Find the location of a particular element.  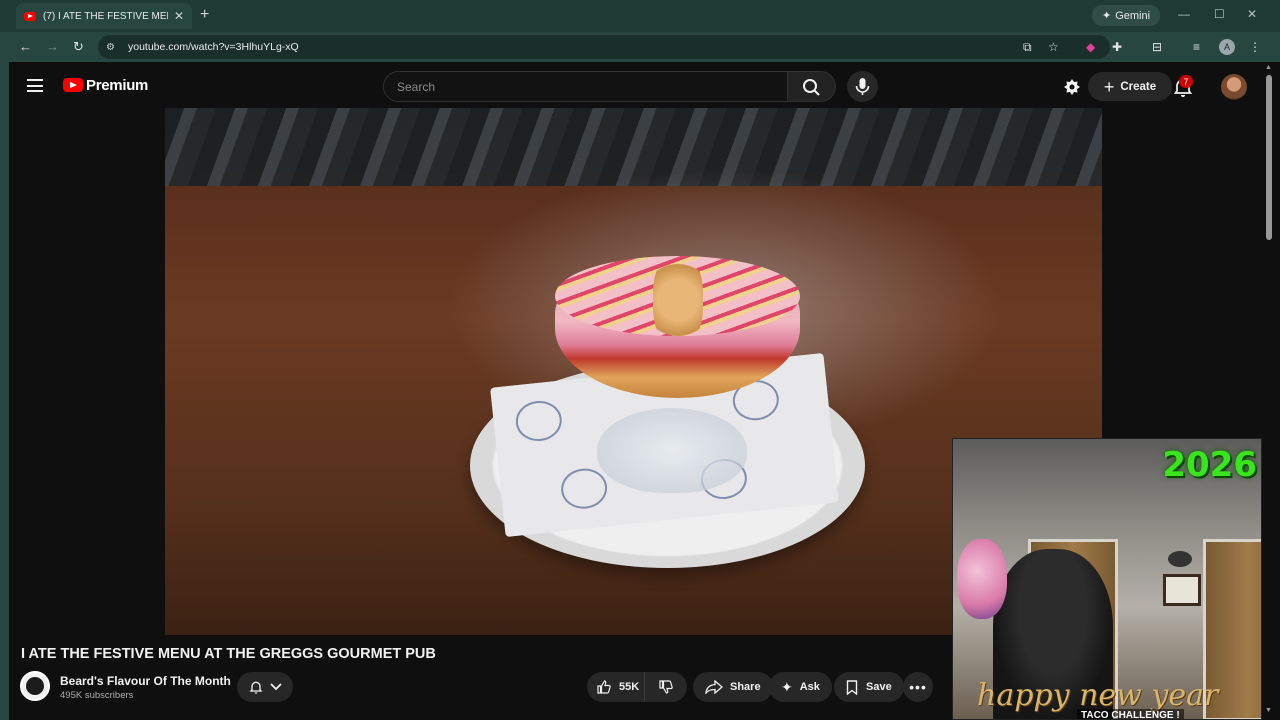

video-scene-glass-stem is located at coordinates (672, 450).